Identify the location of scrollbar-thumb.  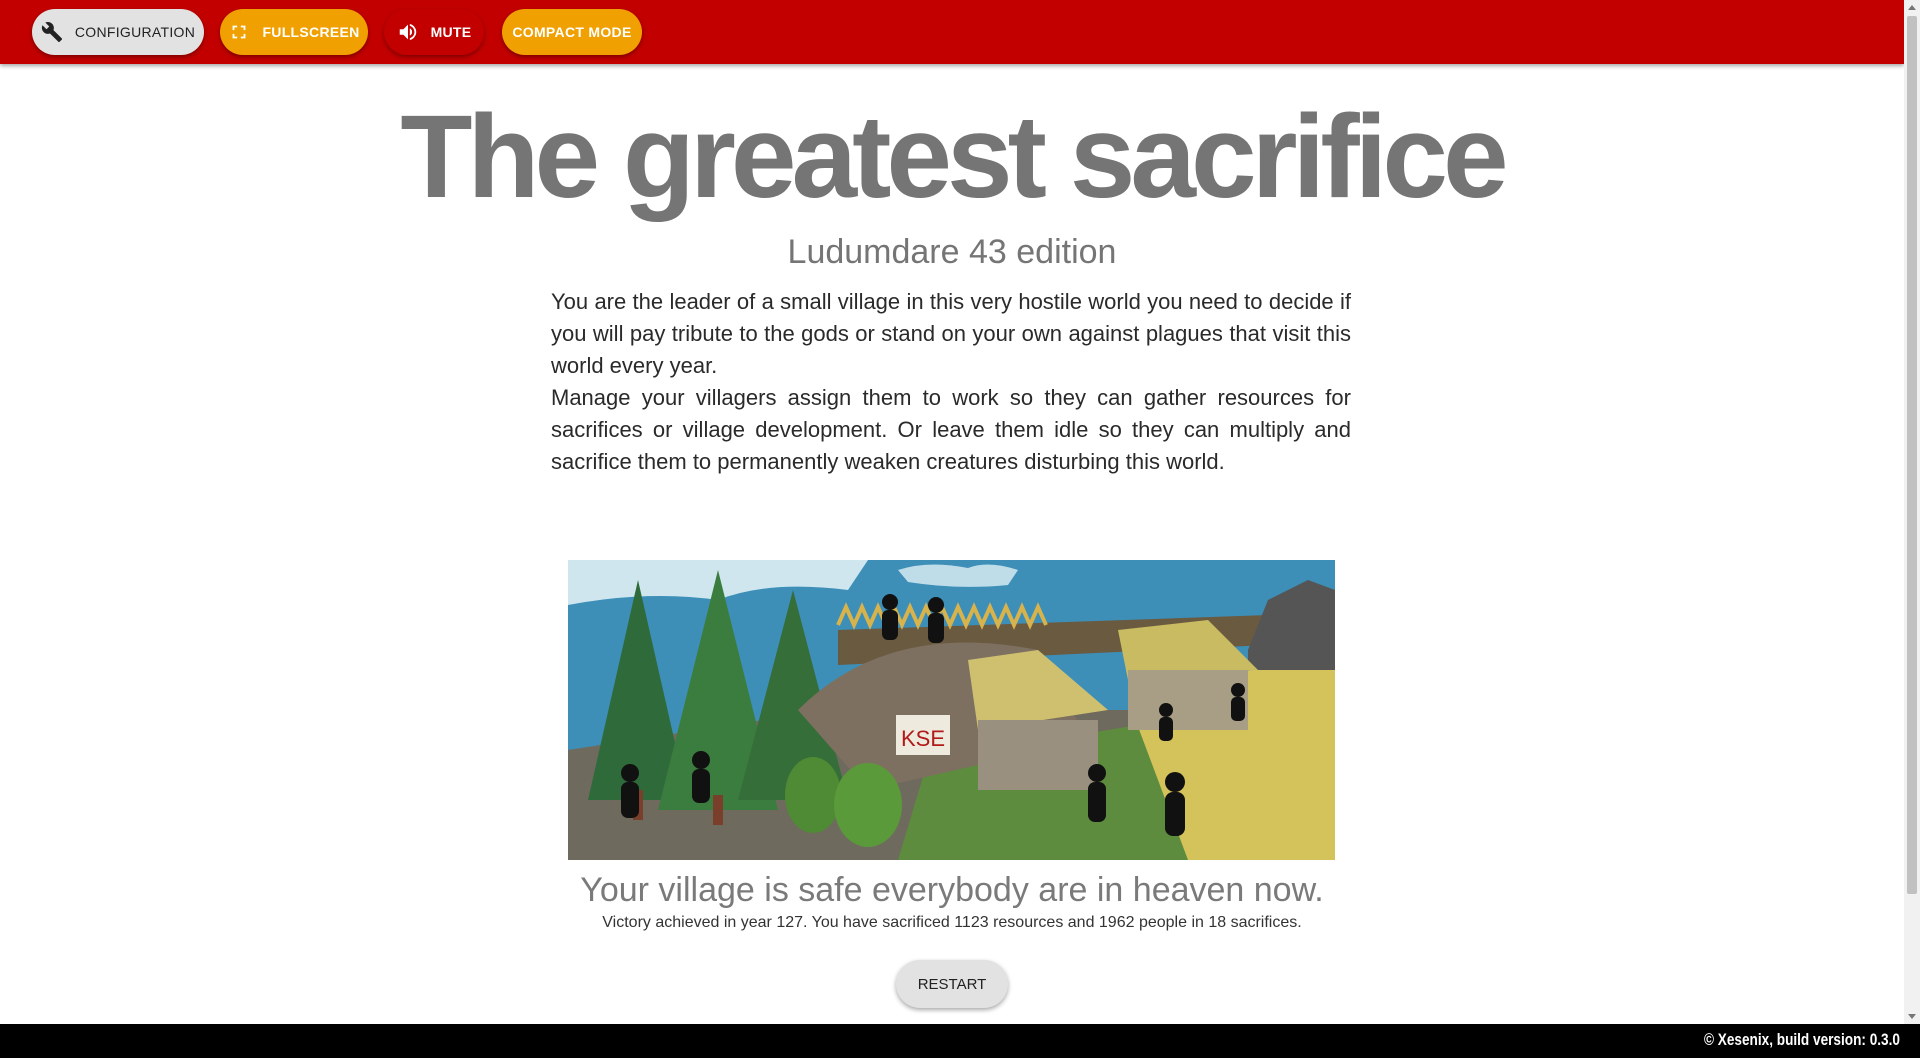
(1912, 455).